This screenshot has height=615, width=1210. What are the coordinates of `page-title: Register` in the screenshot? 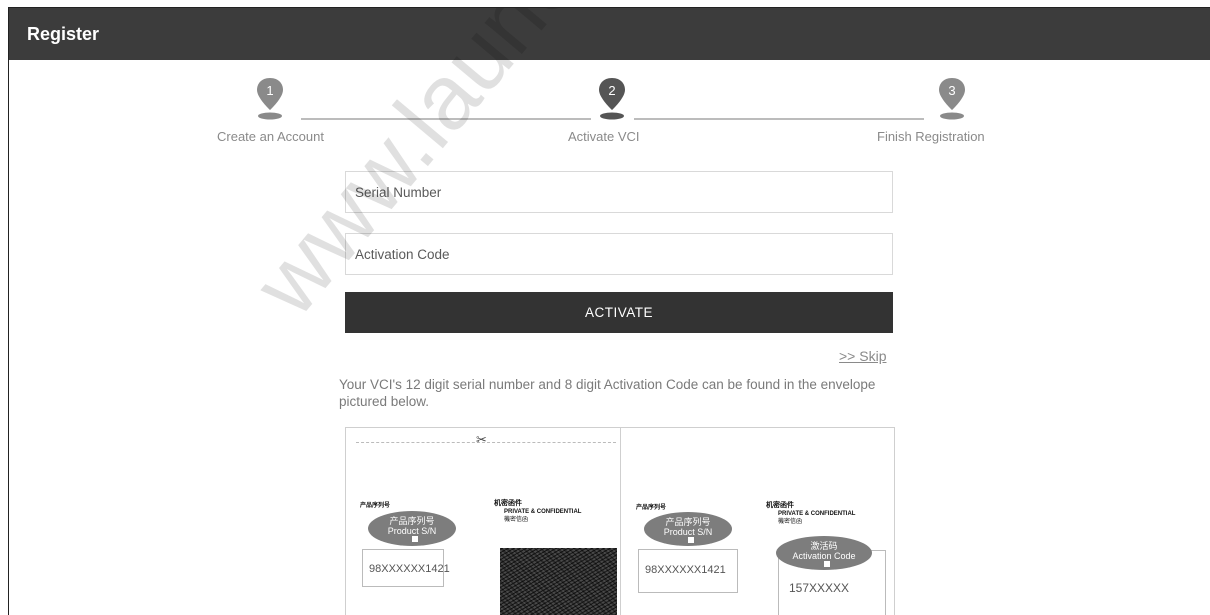 It's located at (63, 34).